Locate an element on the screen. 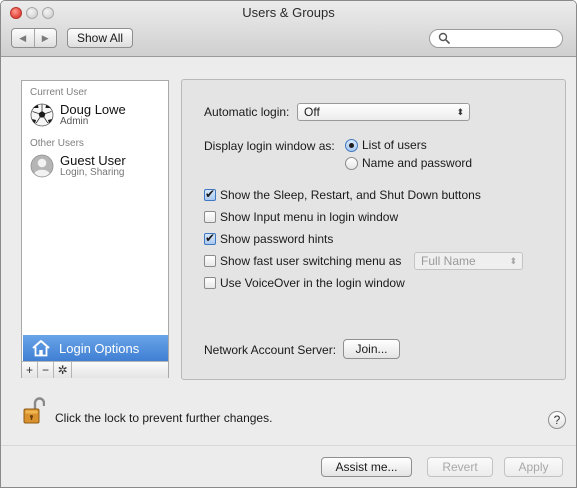 The image size is (577, 488). automatic-login-value: Off is located at coordinates (312, 112).